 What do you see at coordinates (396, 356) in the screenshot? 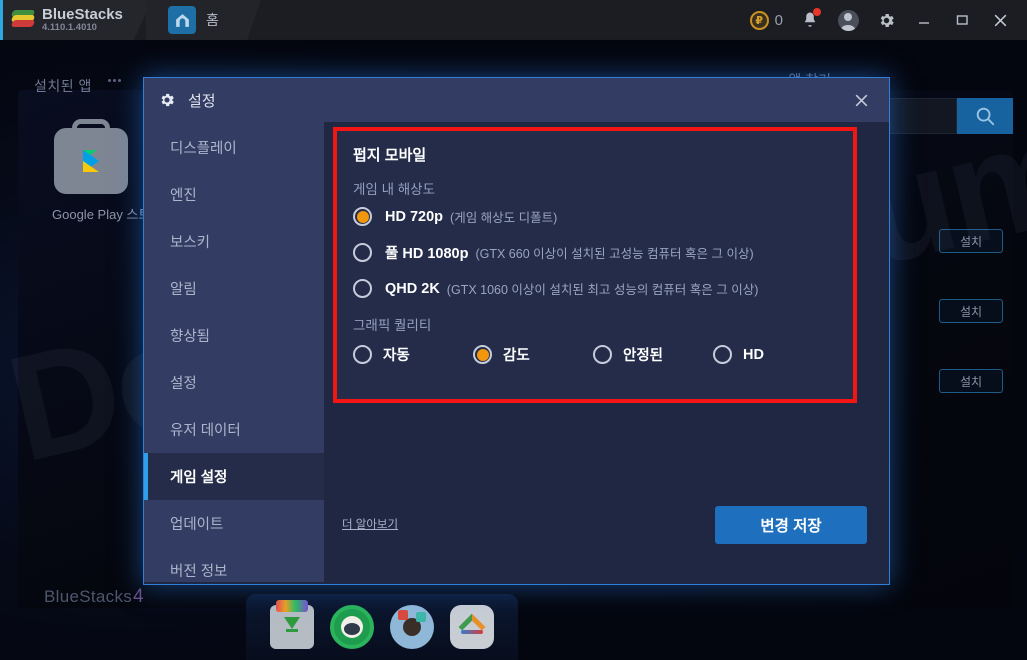
I see `quality-option-label: 자동` at bounding box center [396, 356].